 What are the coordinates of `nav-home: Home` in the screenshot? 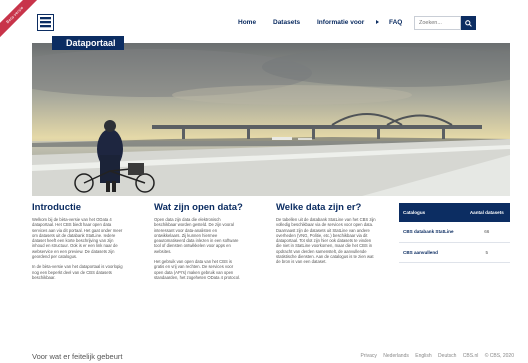 It's located at (247, 22).